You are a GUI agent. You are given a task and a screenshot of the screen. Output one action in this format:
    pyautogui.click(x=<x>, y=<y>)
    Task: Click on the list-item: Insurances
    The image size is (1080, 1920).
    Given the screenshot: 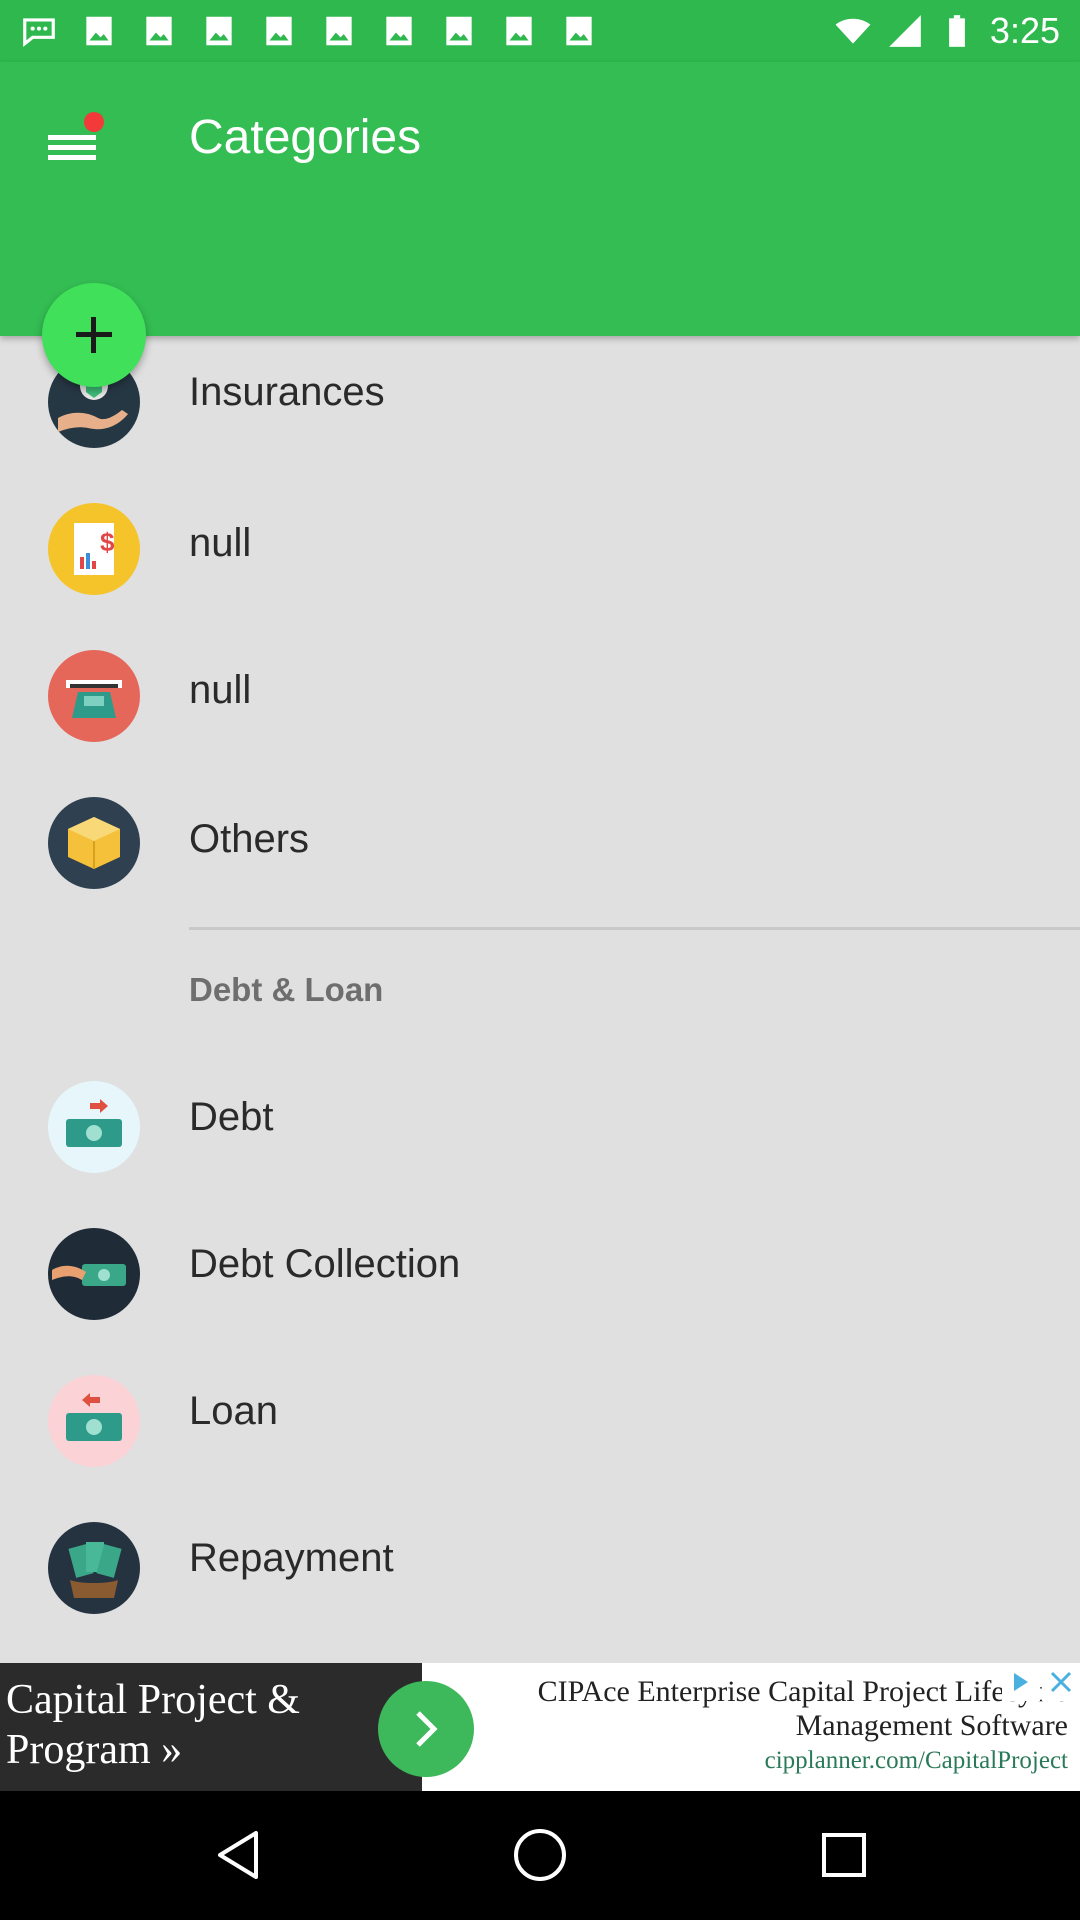 What is the action you would take?
    pyautogui.click(x=540, y=409)
    